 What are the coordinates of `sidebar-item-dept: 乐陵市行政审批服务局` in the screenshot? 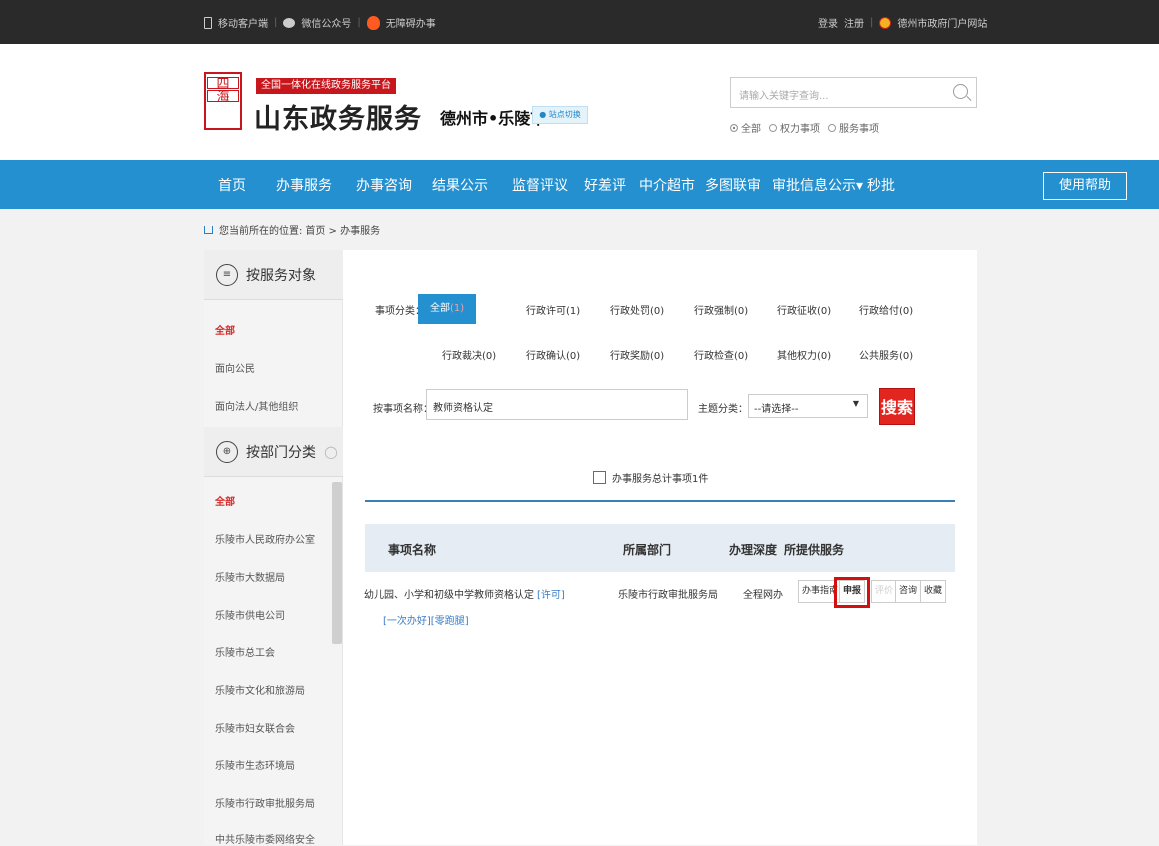 It's located at (265, 802).